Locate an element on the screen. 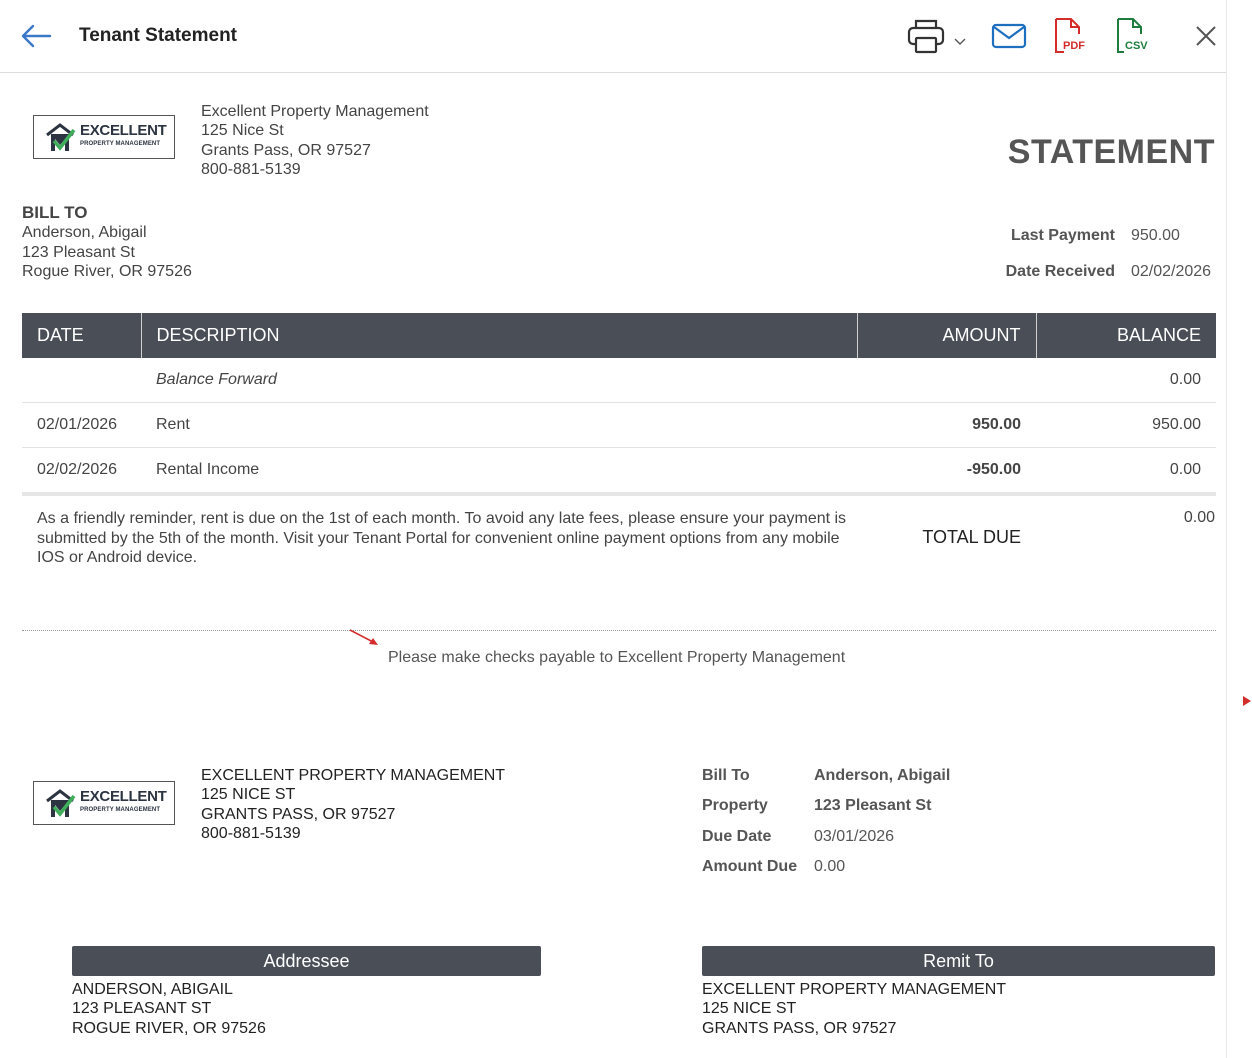 The width and height of the screenshot is (1252, 1058). stub-due-date-value: 03/01/2026 is located at coordinates (854, 836).